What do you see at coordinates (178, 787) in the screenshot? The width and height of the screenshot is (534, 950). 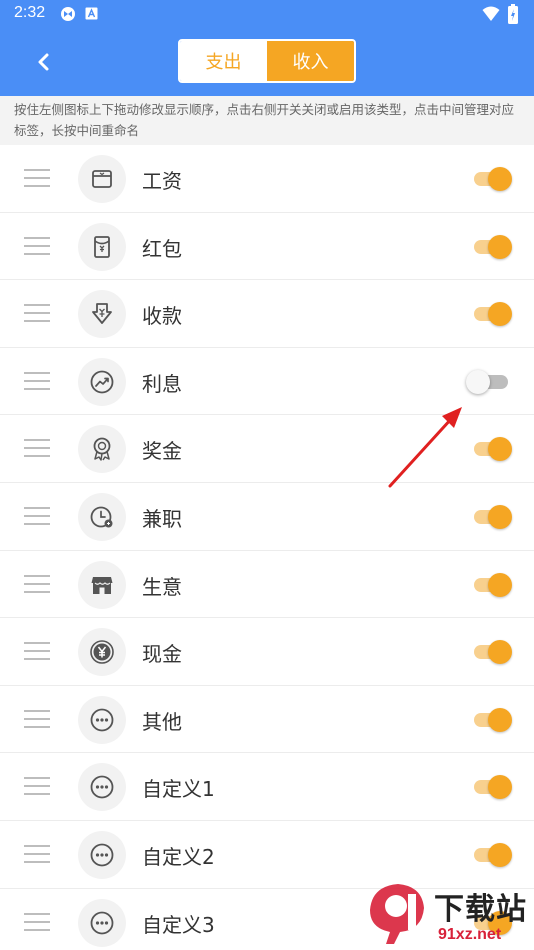 I see `category-label: 自定义1` at bounding box center [178, 787].